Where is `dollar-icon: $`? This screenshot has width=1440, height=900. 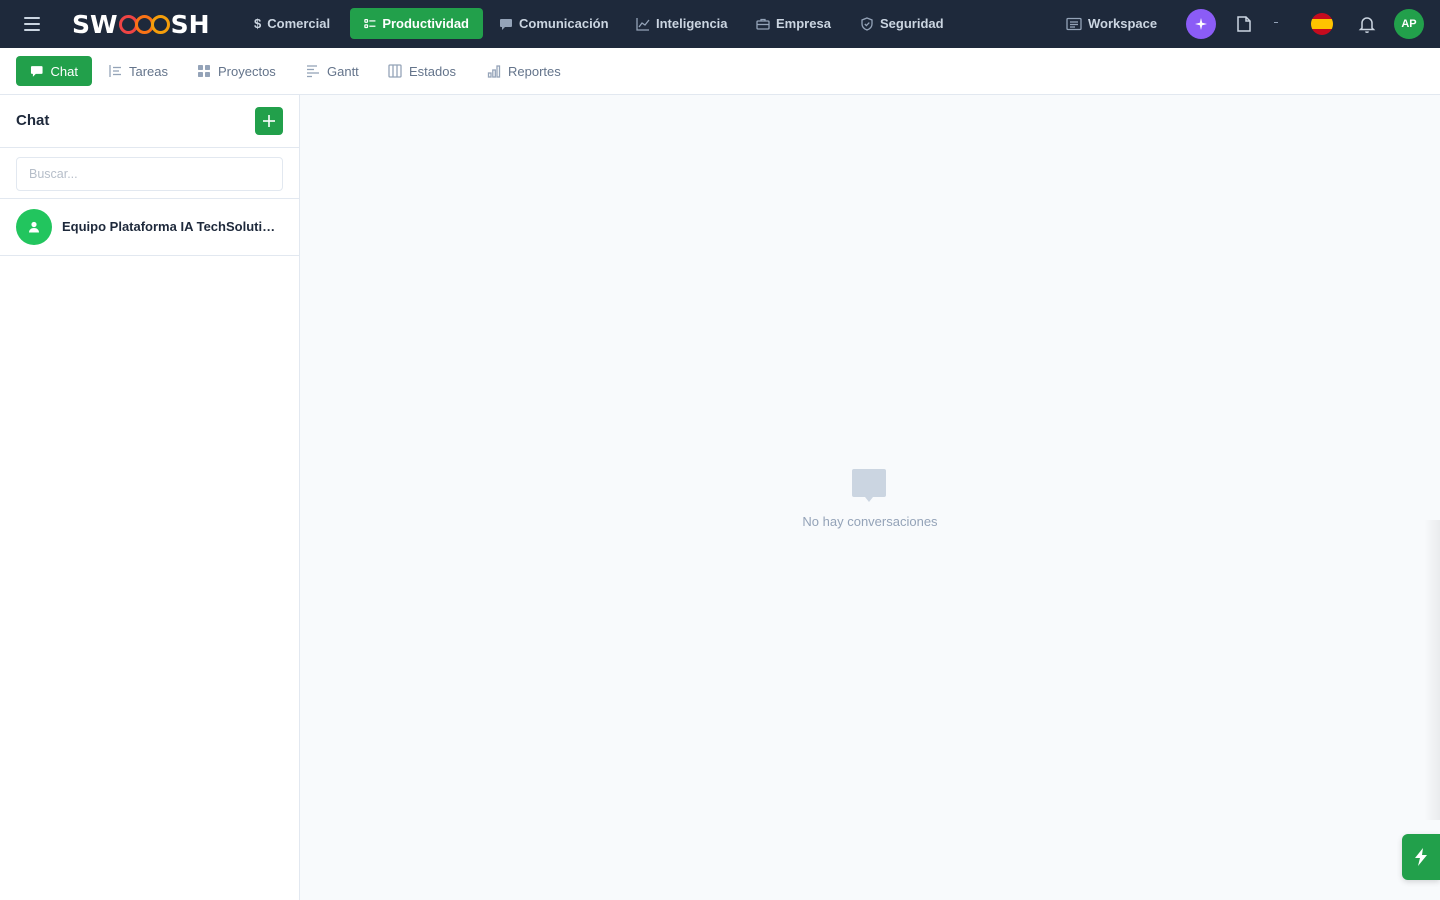
dollar-icon: $ is located at coordinates (258, 23).